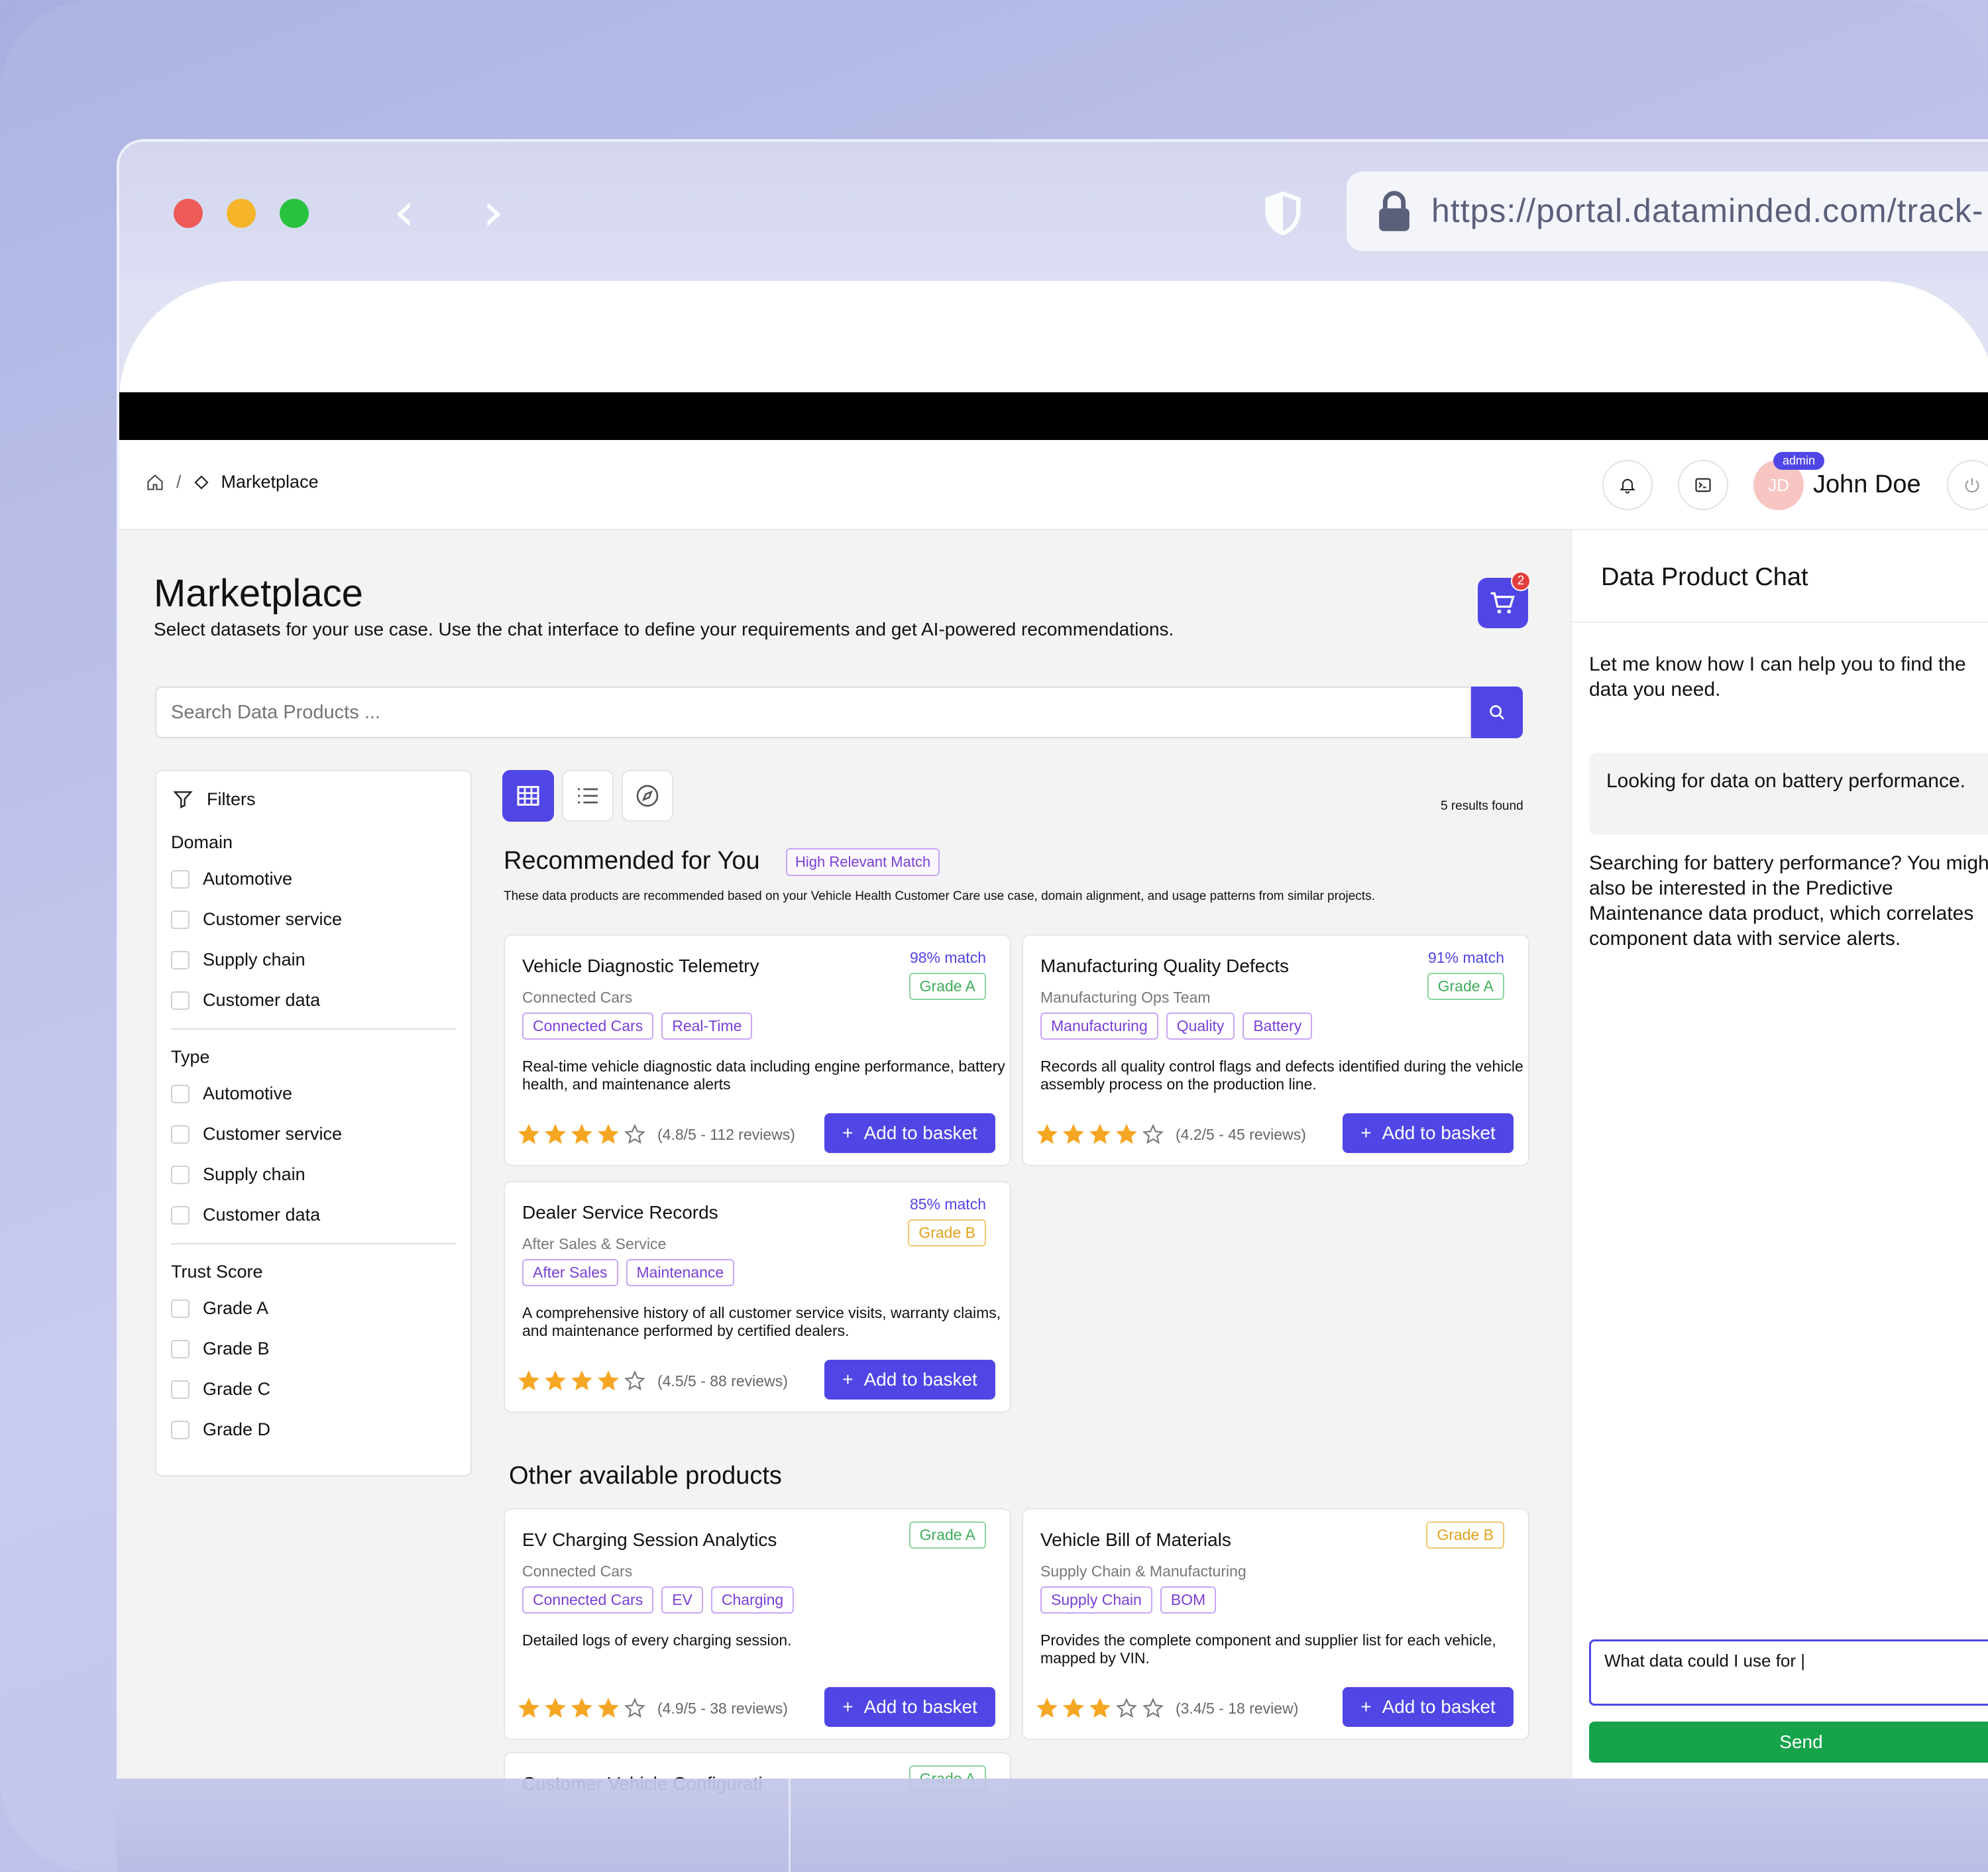 The height and width of the screenshot is (1872, 1988). What do you see at coordinates (647, 796) in the screenshot?
I see `explore-view-button` at bounding box center [647, 796].